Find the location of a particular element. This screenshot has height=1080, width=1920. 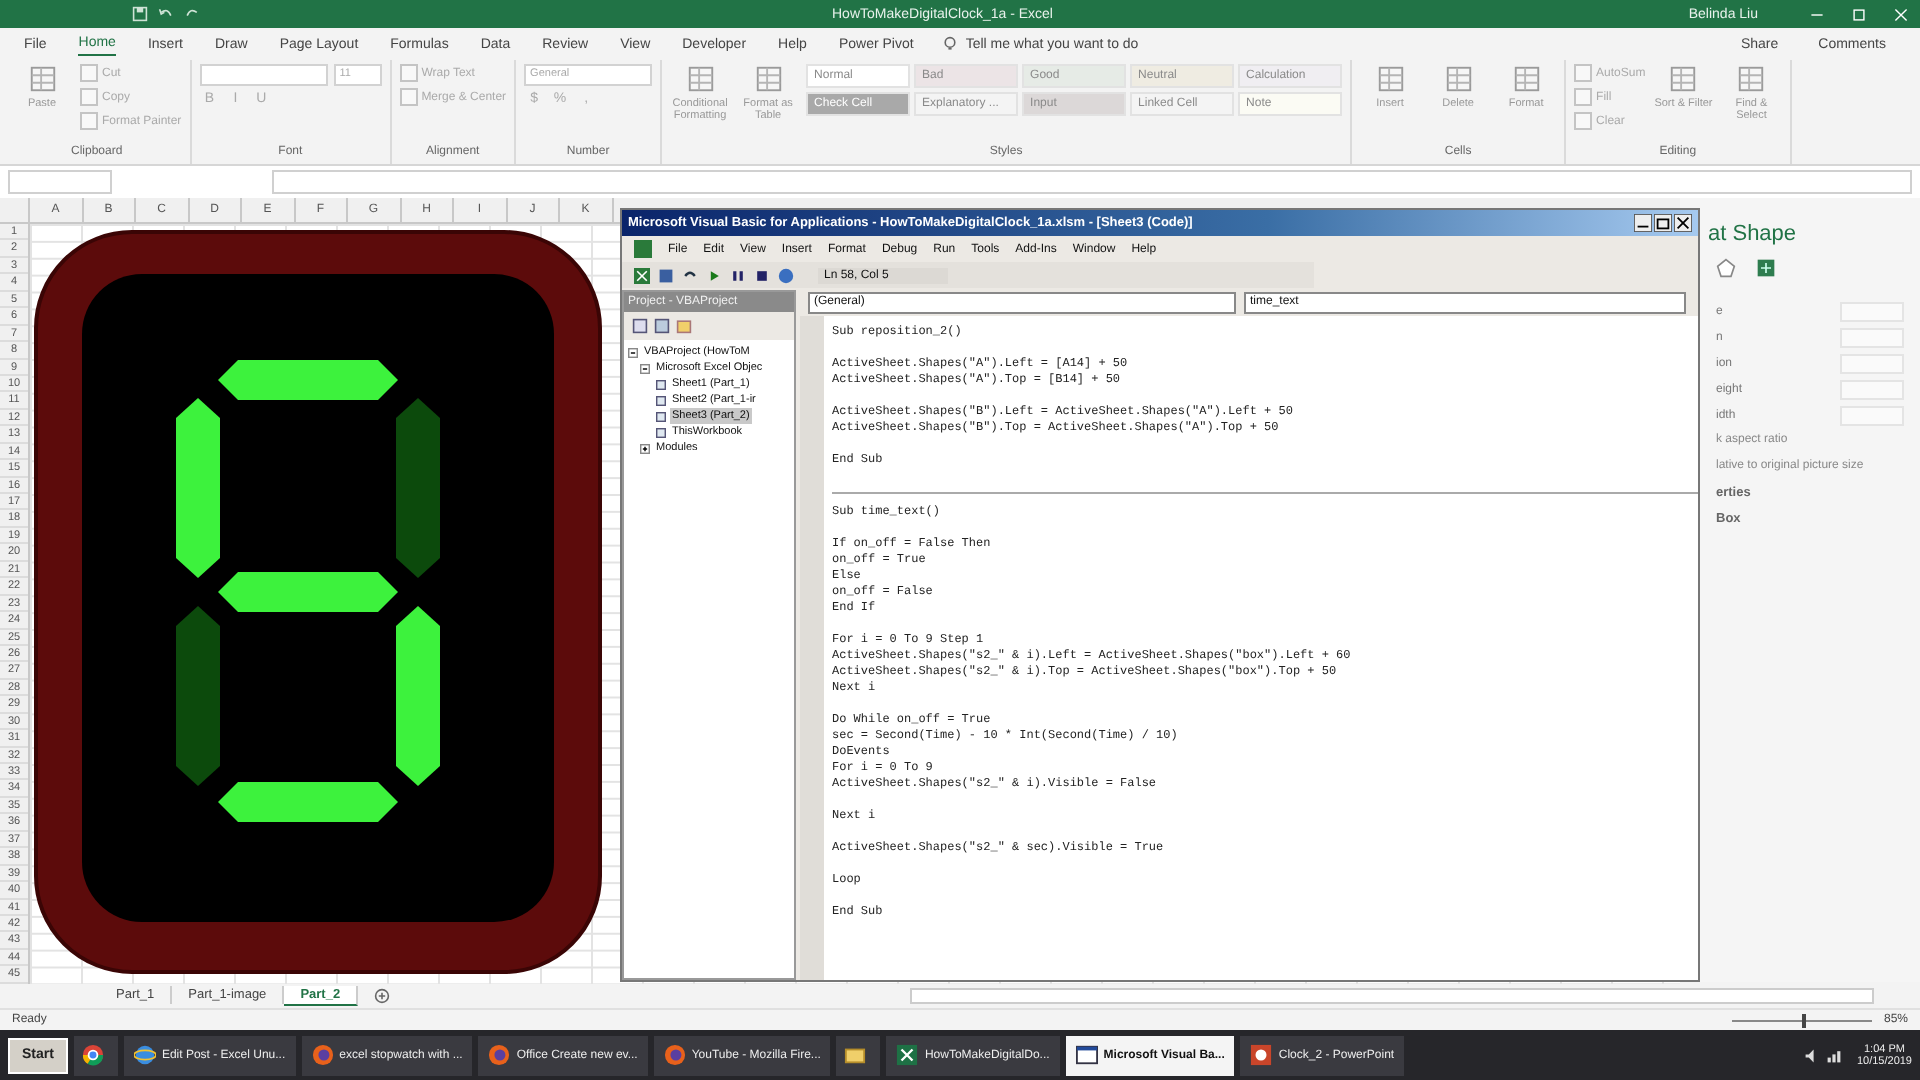

presentation-icon is located at coordinates (1261, 1055).